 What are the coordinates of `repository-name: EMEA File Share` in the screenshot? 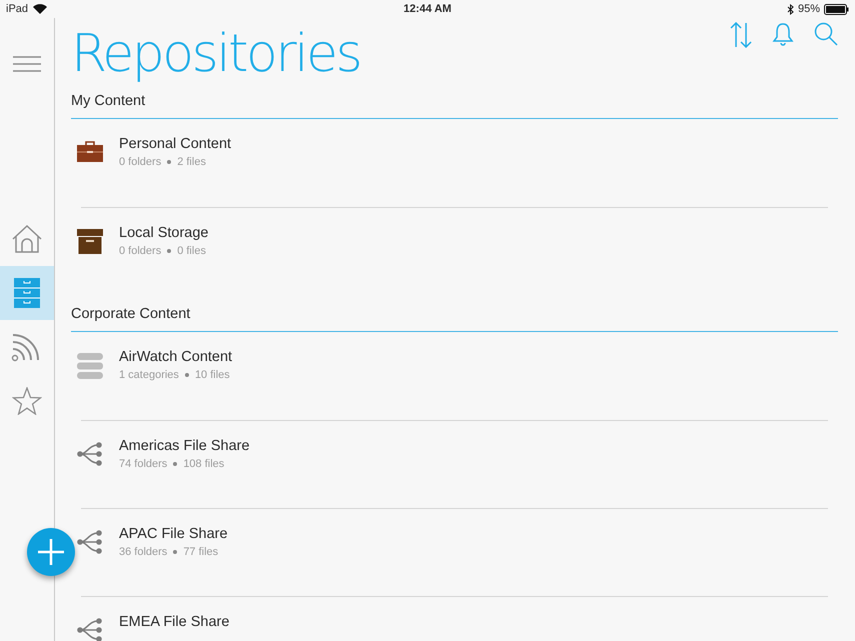 It's located at (174, 622).